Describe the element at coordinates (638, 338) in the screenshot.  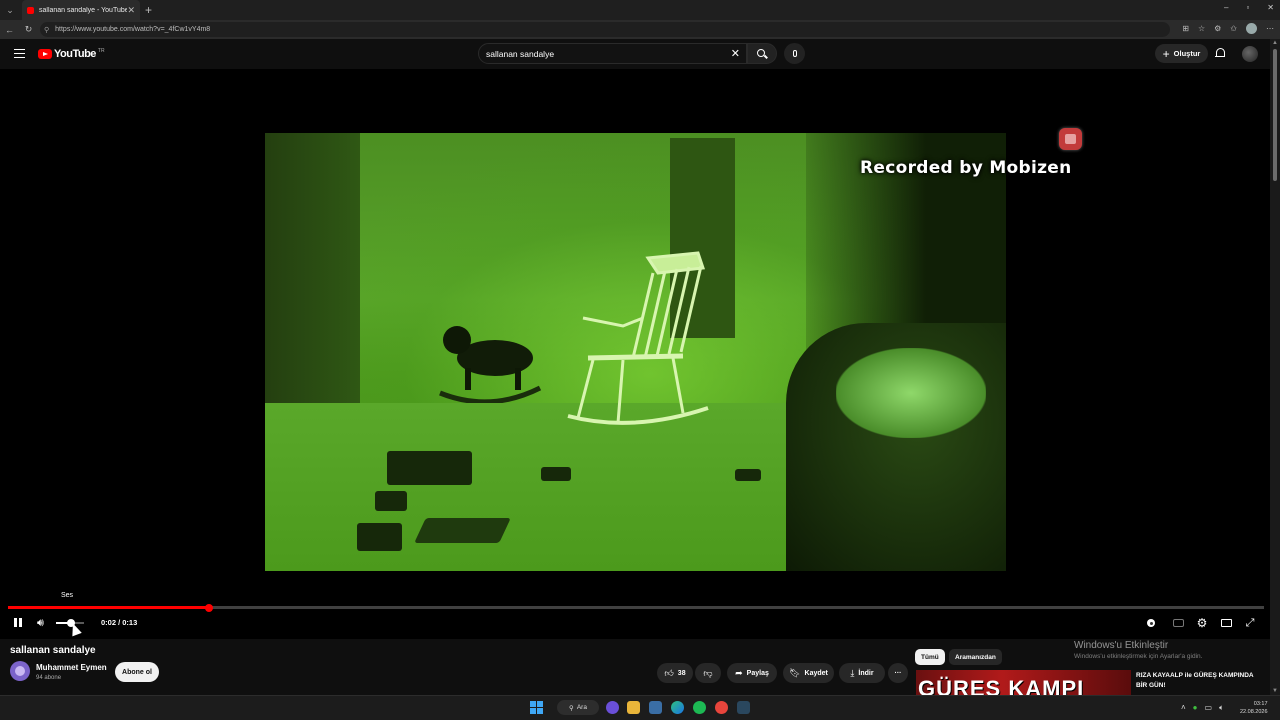
I see `rocking-chair` at that location.